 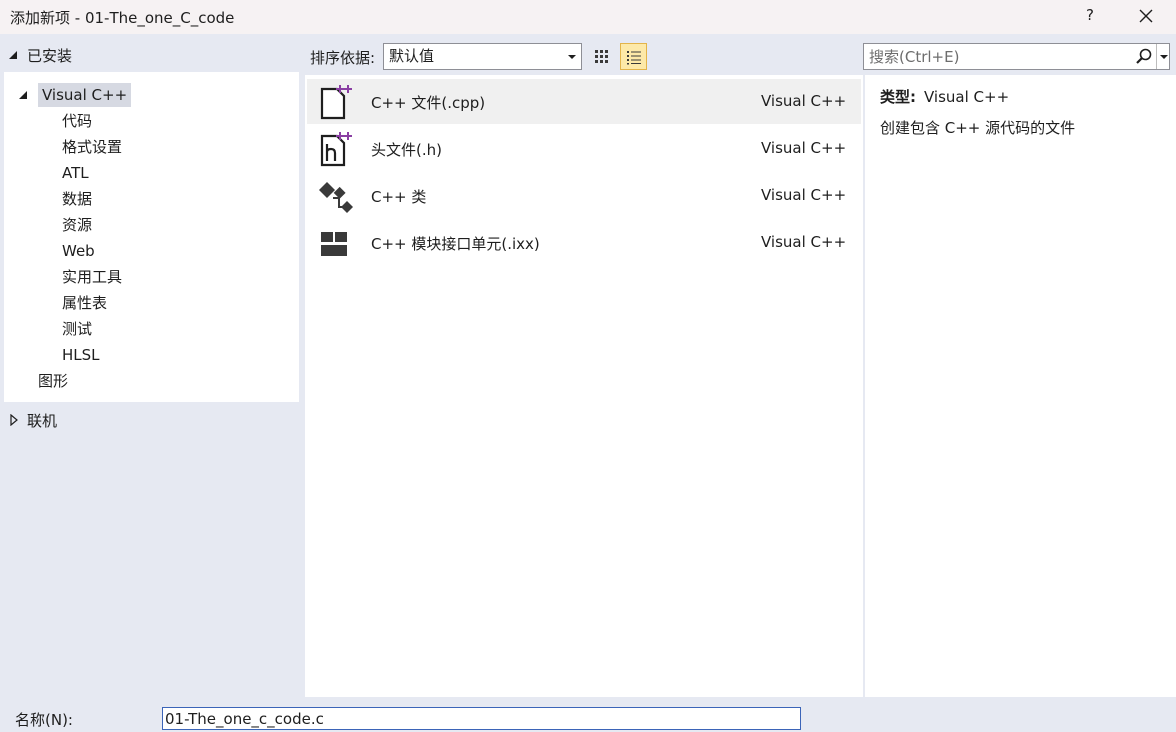 What do you see at coordinates (455, 244) in the screenshot?
I see `item-name: C++ 模块接口单元(.ixx)` at bounding box center [455, 244].